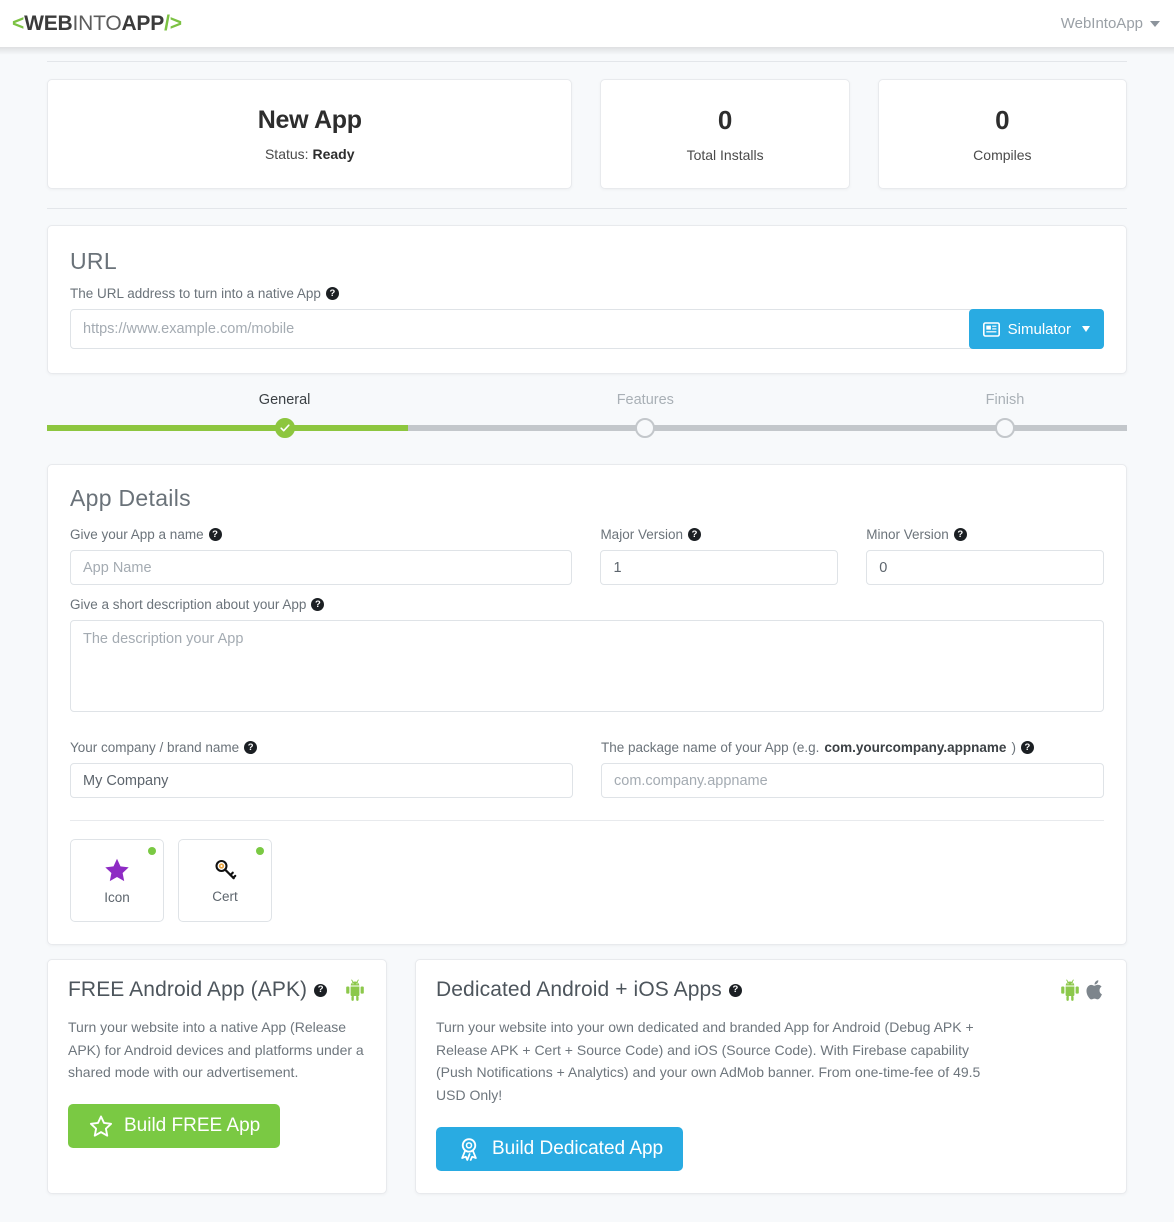 The width and height of the screenshot is (1174, 1222). I want to click on step-dot-features, so click(645, 428).